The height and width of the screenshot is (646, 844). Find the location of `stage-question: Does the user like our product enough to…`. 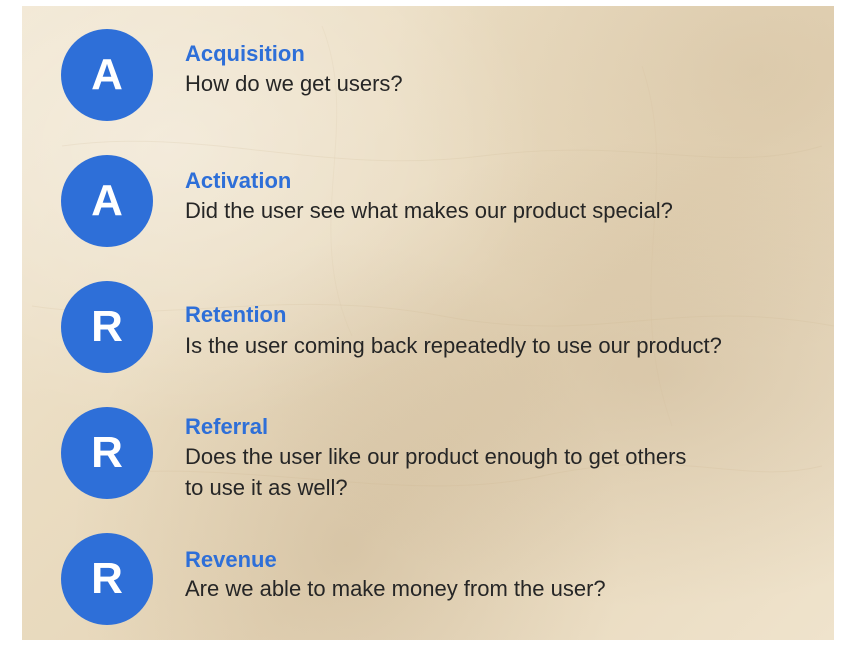

stage-question: Does the user like our product enough to… is located at coordinates (436, 456).